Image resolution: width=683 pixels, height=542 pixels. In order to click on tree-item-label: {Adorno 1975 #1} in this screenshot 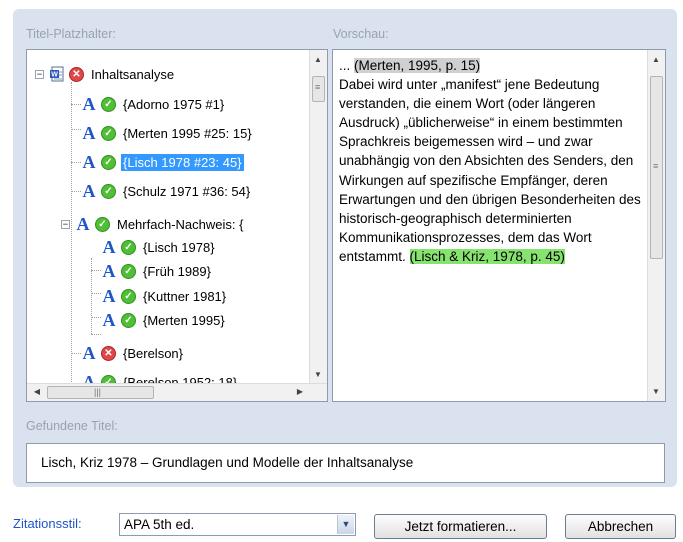, I will do `click(174, 104)`.